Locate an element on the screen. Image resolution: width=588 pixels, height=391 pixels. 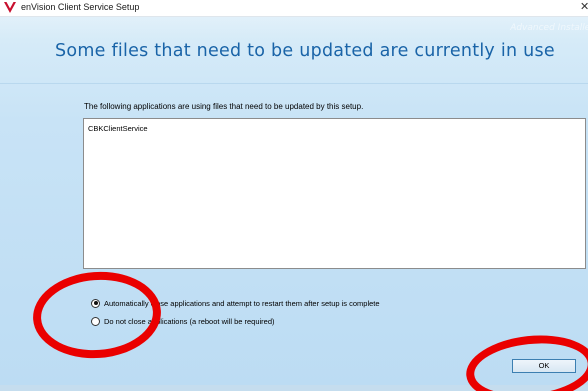
ok-button: OK is located at coordinates (544, 366).